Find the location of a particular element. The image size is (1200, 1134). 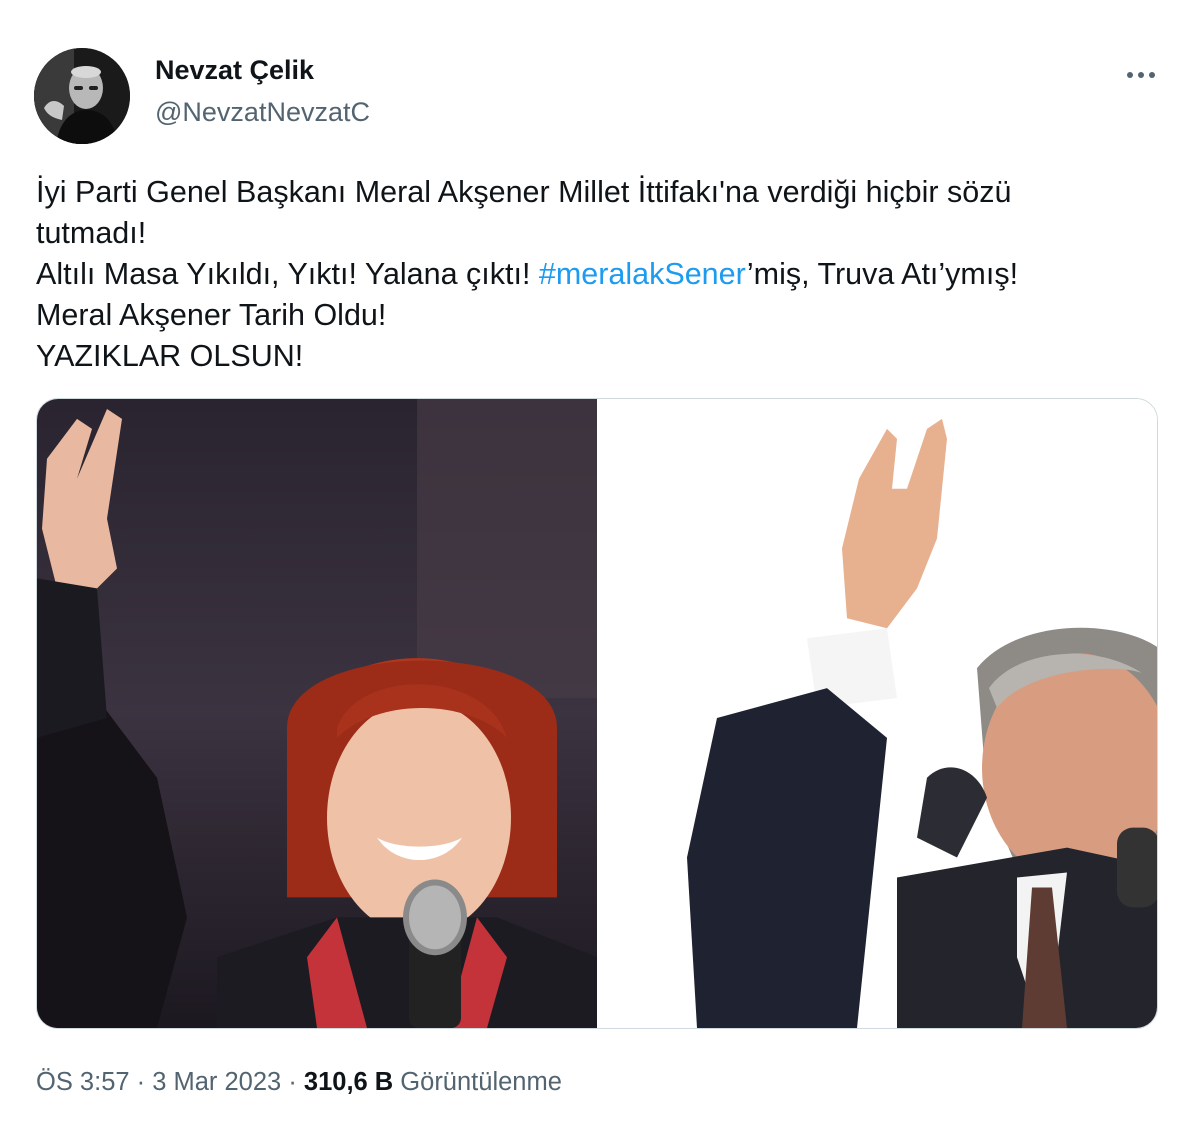

views-count: 310,6 B is located at coordinates (348, 1082).